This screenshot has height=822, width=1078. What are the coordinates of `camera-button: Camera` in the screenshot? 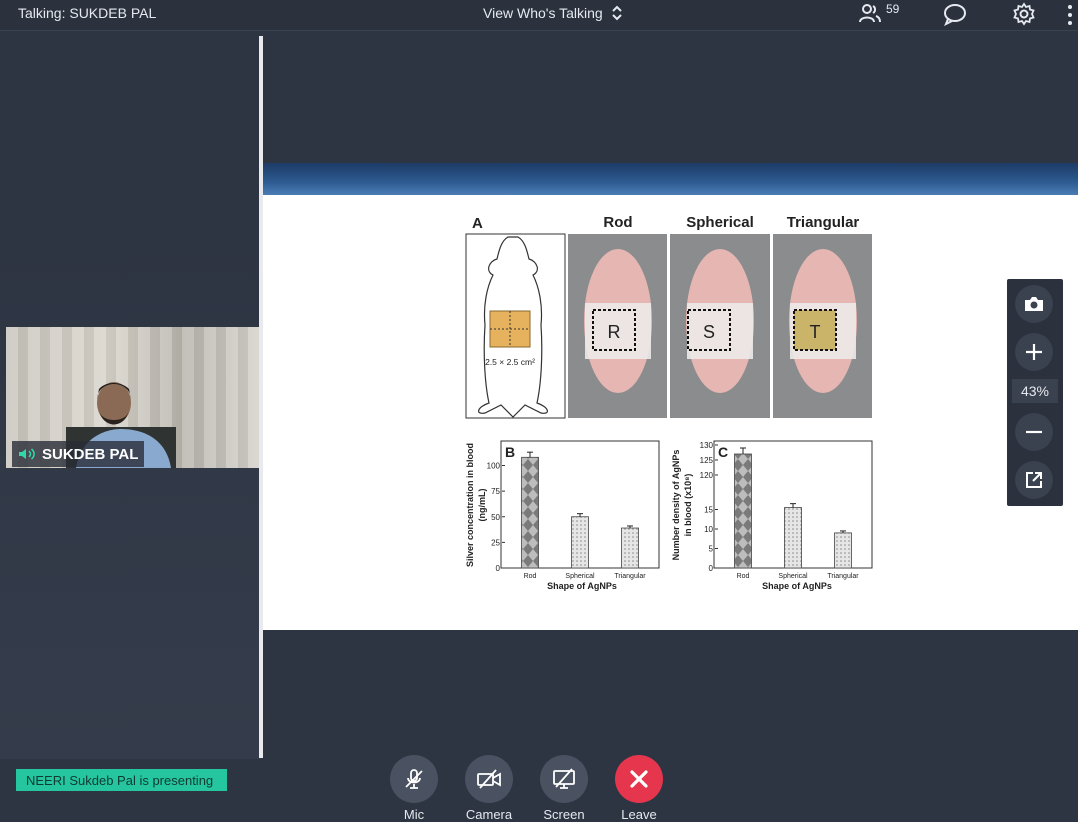 It's located at (489, 788).